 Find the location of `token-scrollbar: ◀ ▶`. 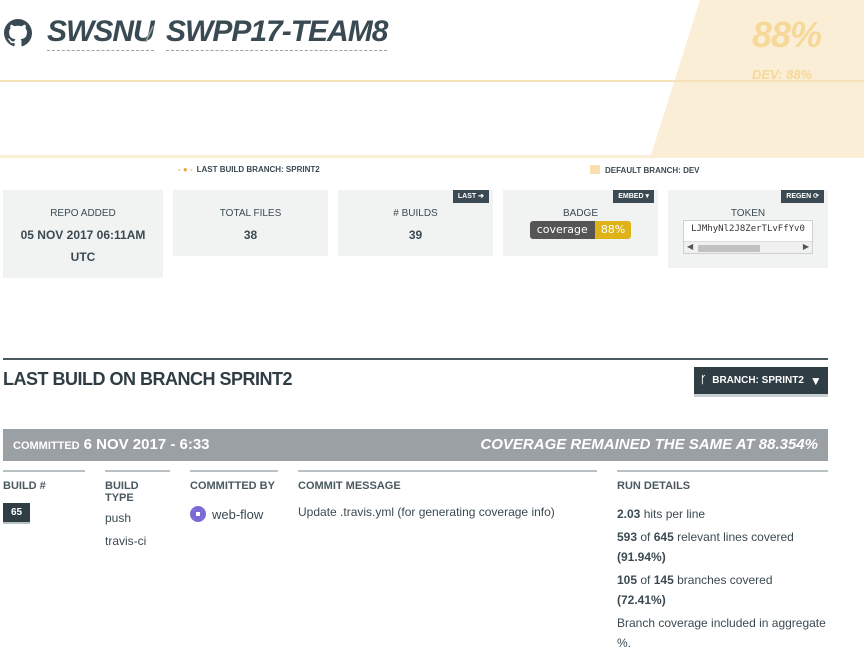

token-scrollbar: ◀ ▶ is located at coordinates (748, 247).